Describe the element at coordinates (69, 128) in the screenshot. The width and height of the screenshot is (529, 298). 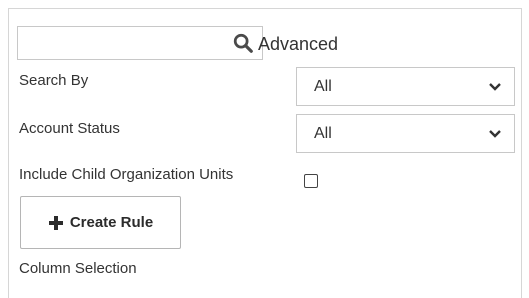
I see `account-status-label: Account Status` at that location.